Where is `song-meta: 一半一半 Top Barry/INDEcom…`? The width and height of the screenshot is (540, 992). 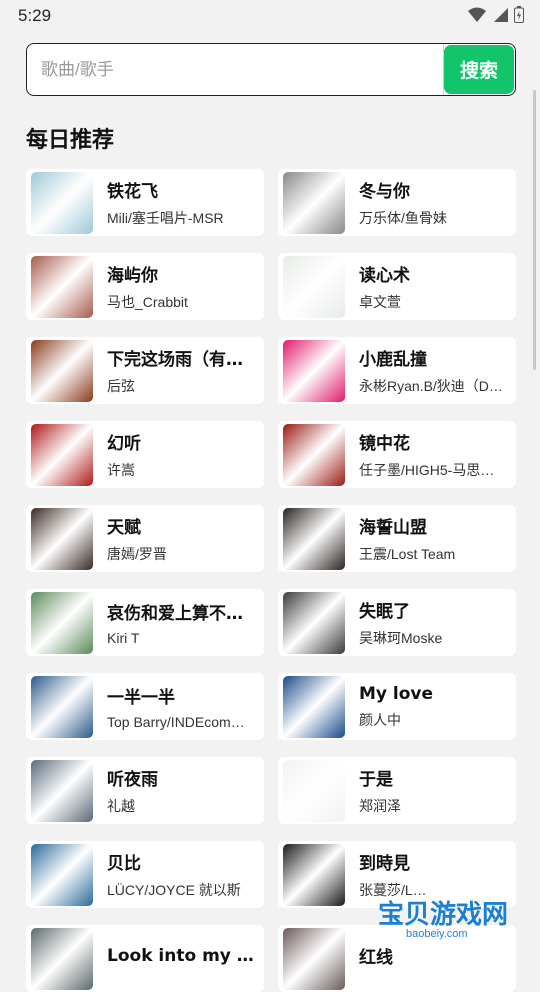 song-meta: 一半一半 Top Barry/INDEcom… is located at coordinates (185, 706).